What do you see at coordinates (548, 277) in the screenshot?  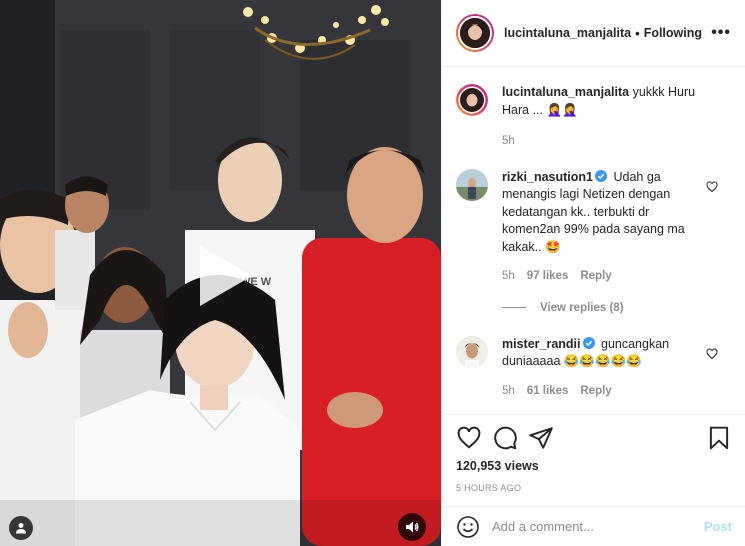 I see `comment-likes: 97 likes` at bounding box center [548, 277].